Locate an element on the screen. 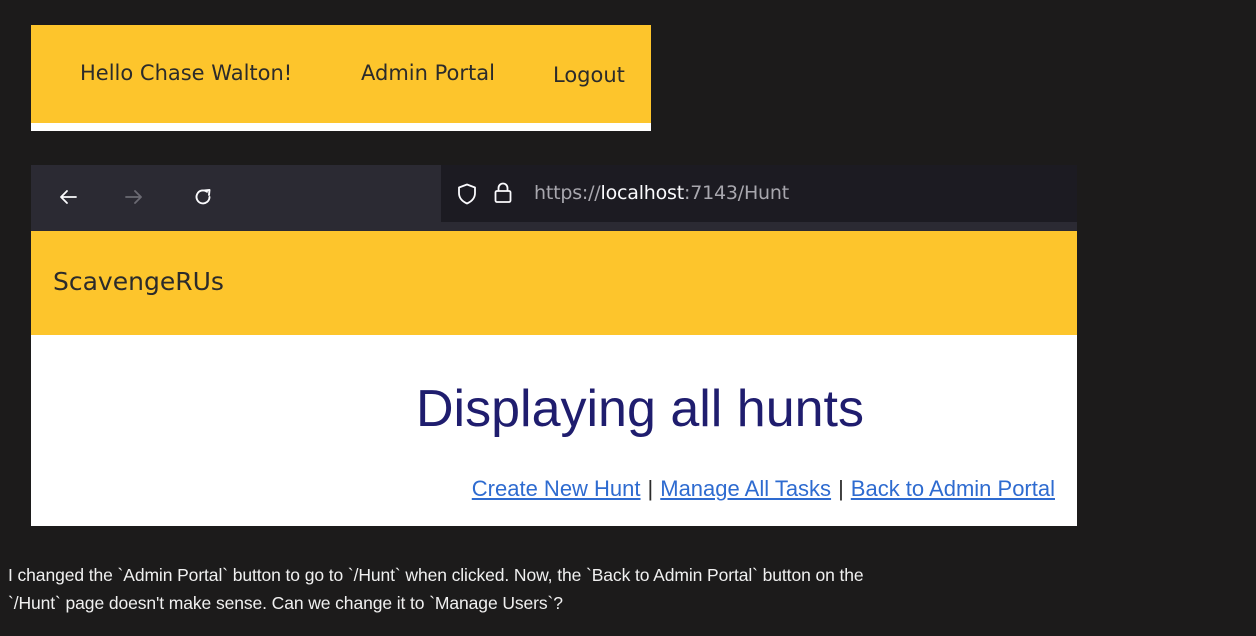 The image size is (1256, 636). nav-admin-portal-link: Admin Portal is located at coordinates (428, 73).